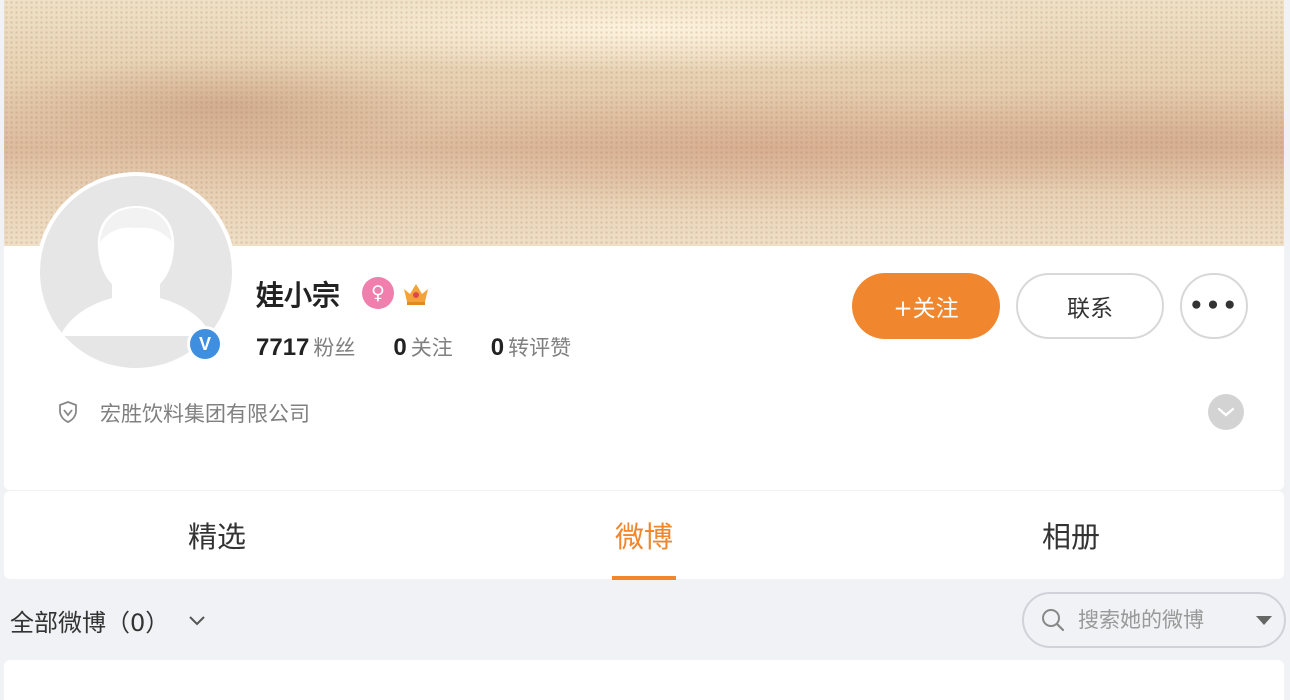 Image resolution: width=1290 pixels, height=700 pixels. What do you see at coordinates (298, 295) in the screenshot?
I see `username: 娃小宗` at bounding box center [298, 295].